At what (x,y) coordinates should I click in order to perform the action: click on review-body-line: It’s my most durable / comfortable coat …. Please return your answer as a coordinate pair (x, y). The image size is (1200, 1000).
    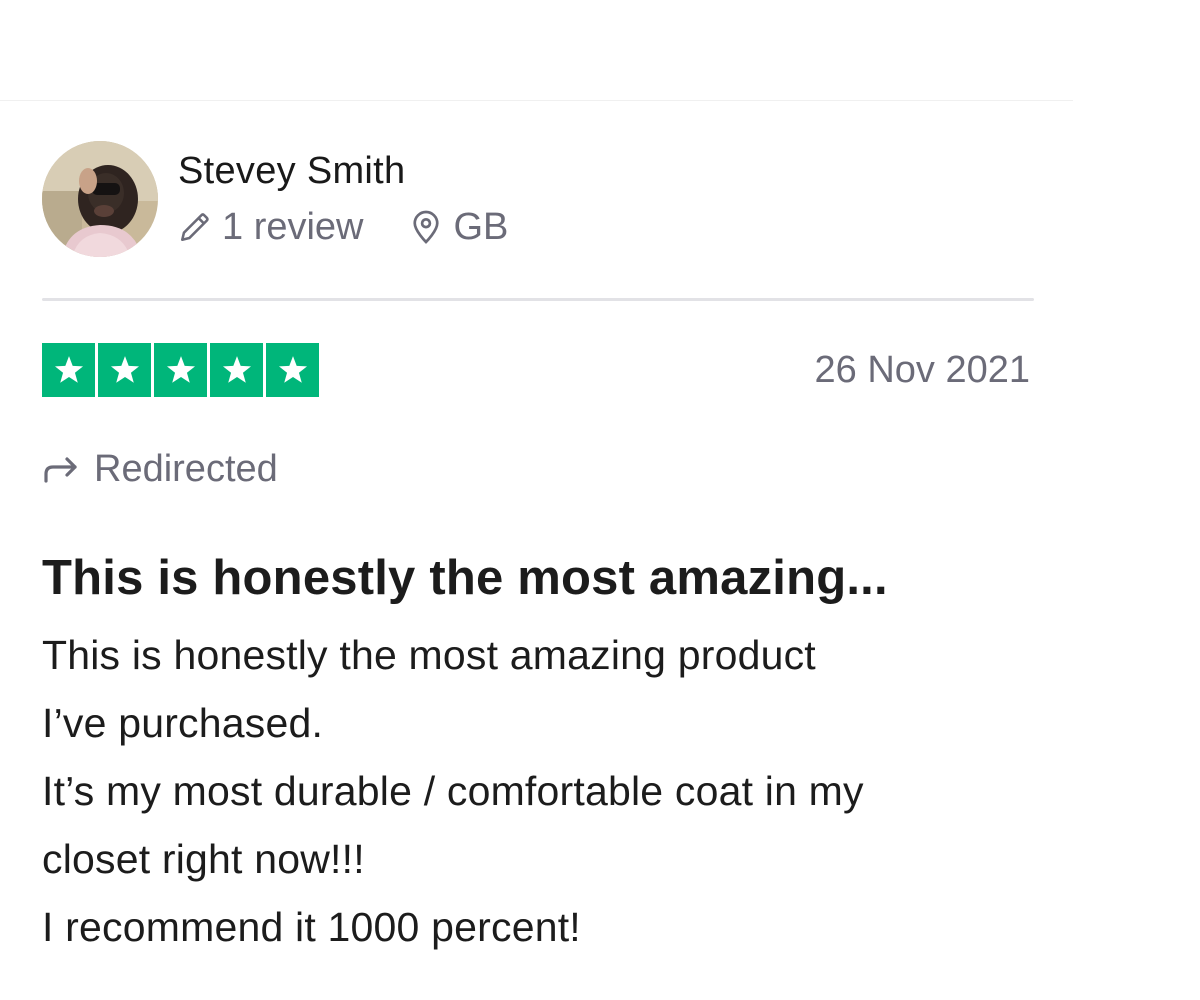
    Looking at the image, I should click on (453, 791).